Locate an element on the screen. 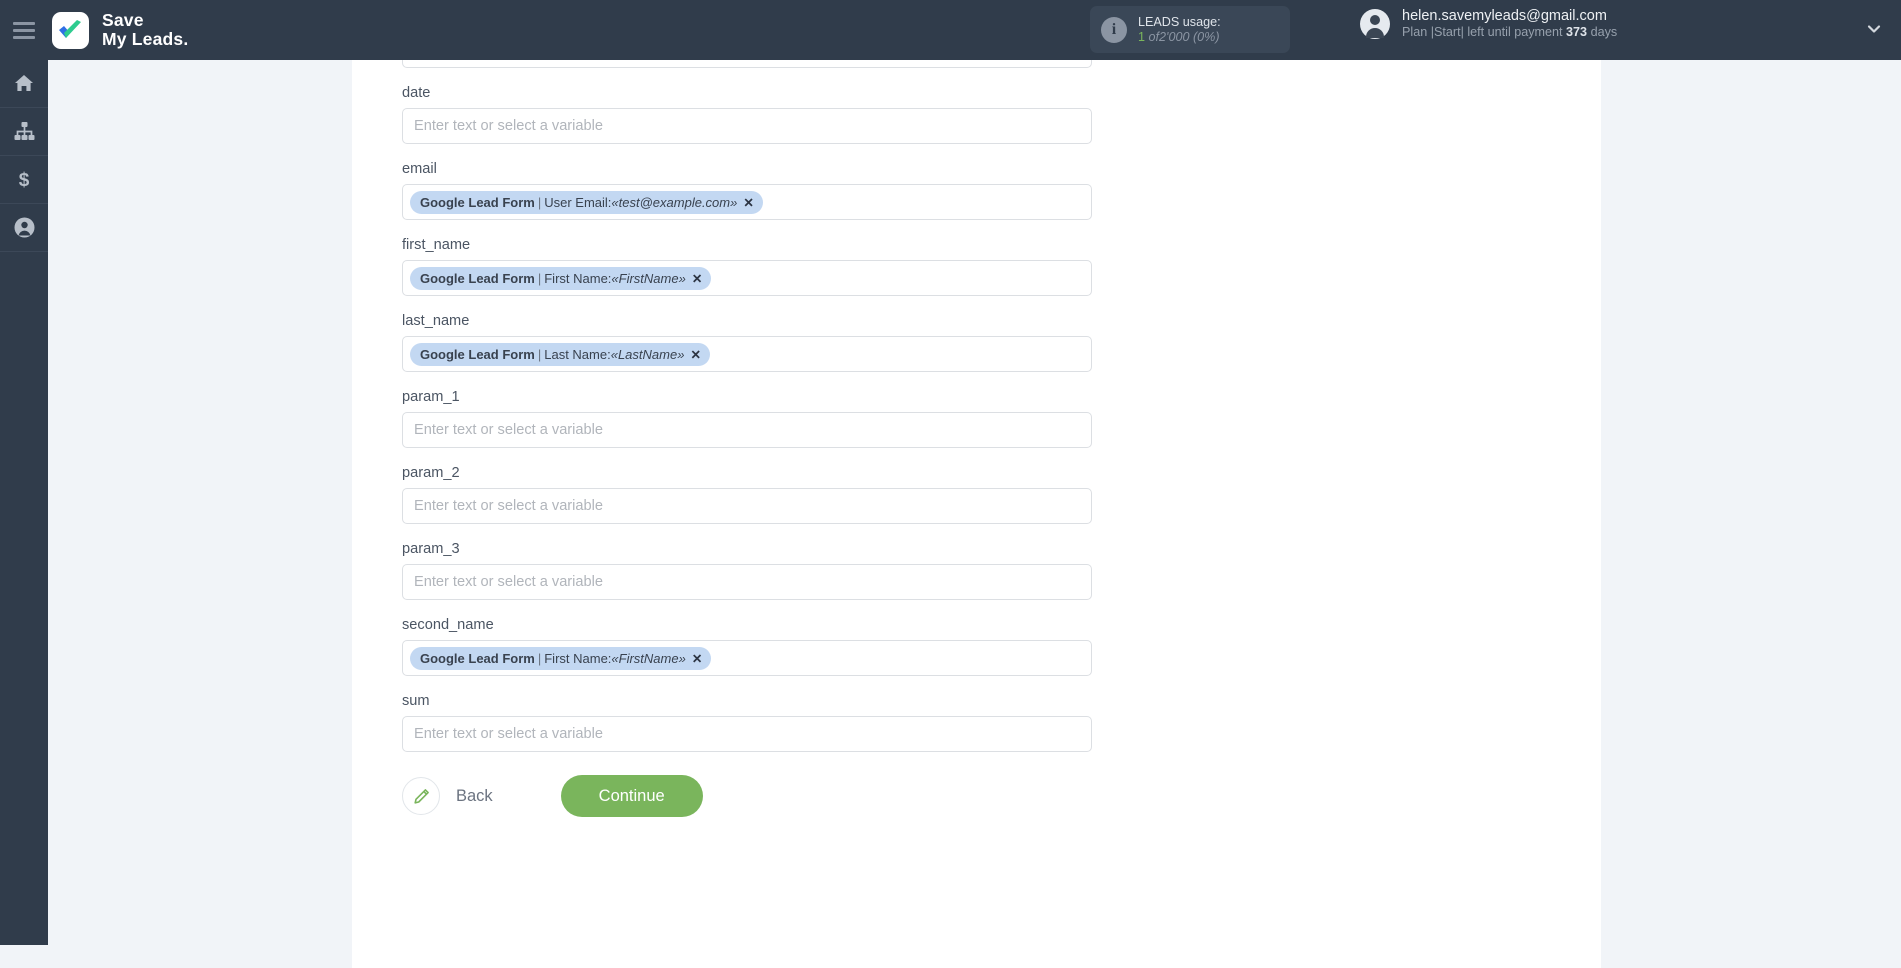 This screenshot has height=968, width=1901. form-field: Enter text or select a variable is located at coordinates (747, 64).